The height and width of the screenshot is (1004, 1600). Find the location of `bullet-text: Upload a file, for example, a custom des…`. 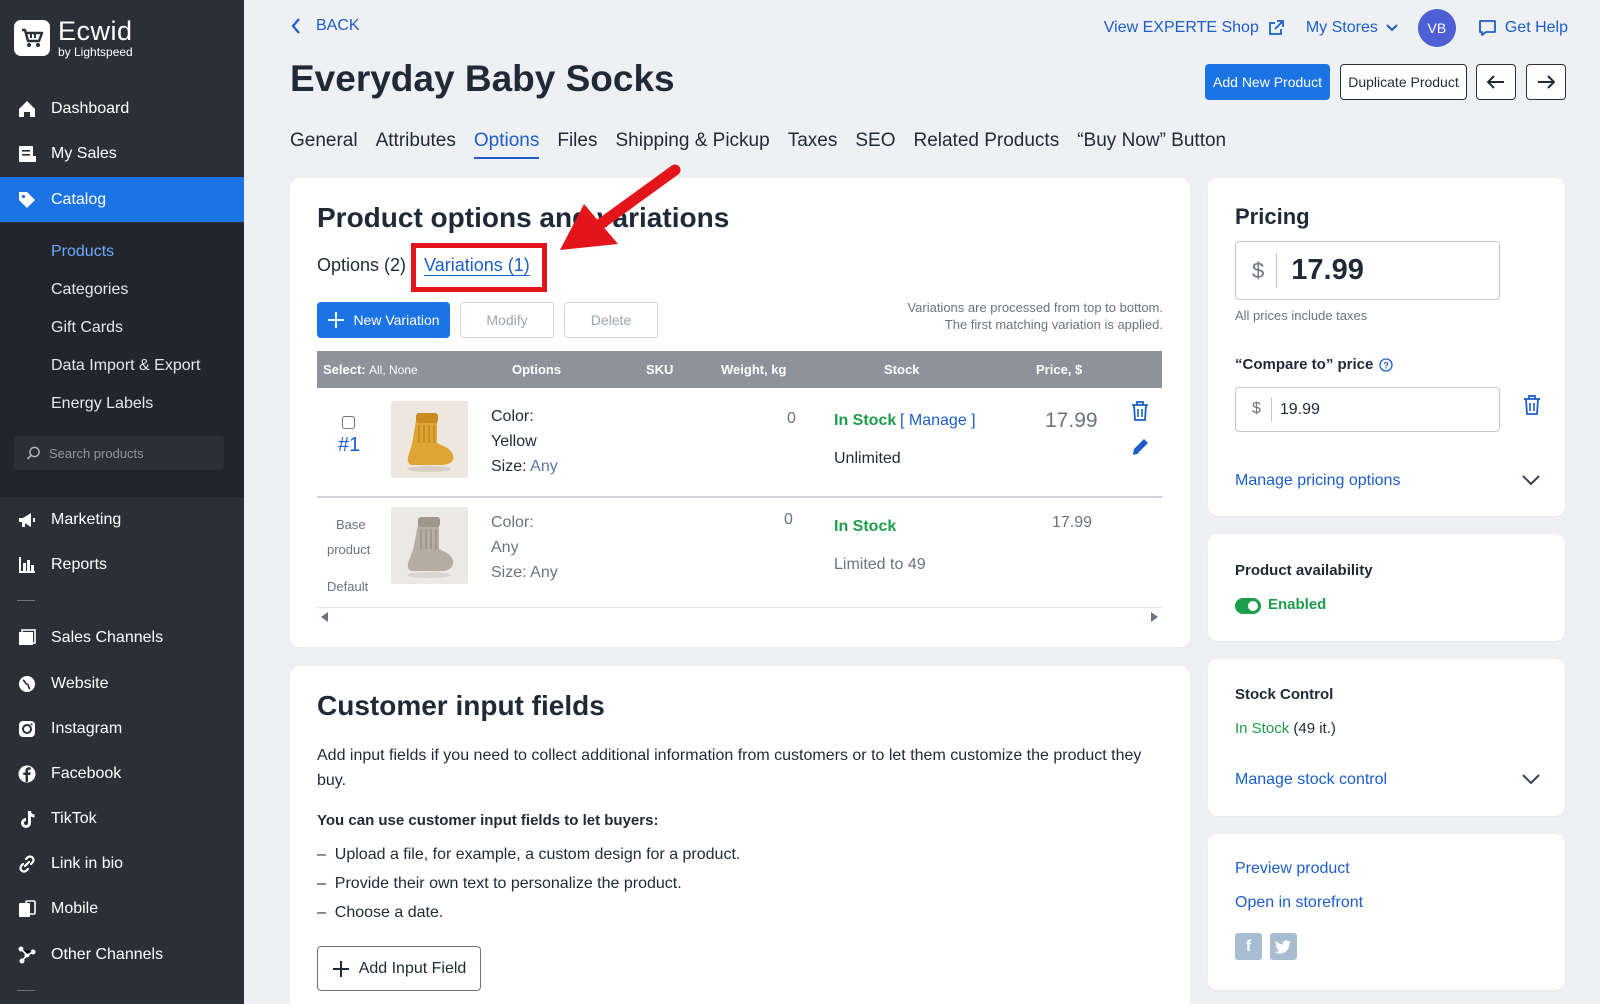

bullet-text: Upload a file, for example, a custom des… is located at coordinates (537, 854).